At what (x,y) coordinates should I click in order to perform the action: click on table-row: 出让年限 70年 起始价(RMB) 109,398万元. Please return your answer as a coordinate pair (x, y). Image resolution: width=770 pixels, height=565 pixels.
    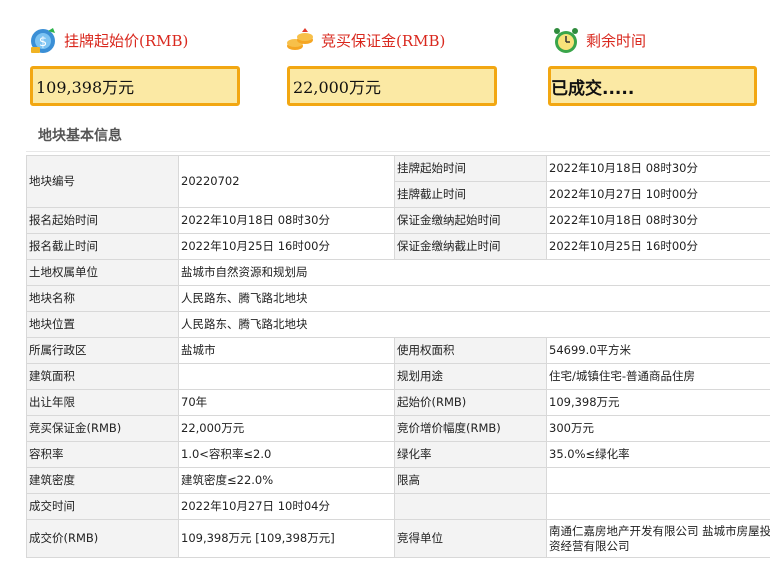
    Looking at the image, I should click on (398, 402).